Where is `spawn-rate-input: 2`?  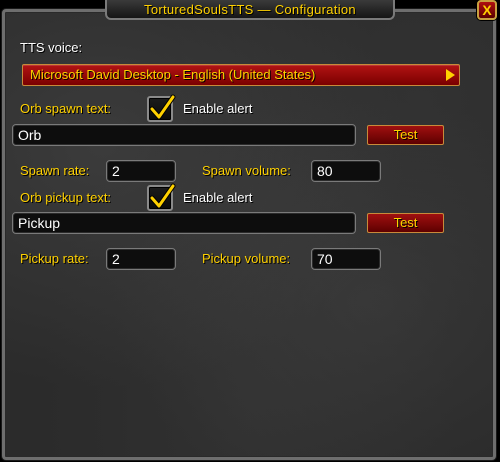 spawn-rate-input: 2 is located at coordinates (141, 171).